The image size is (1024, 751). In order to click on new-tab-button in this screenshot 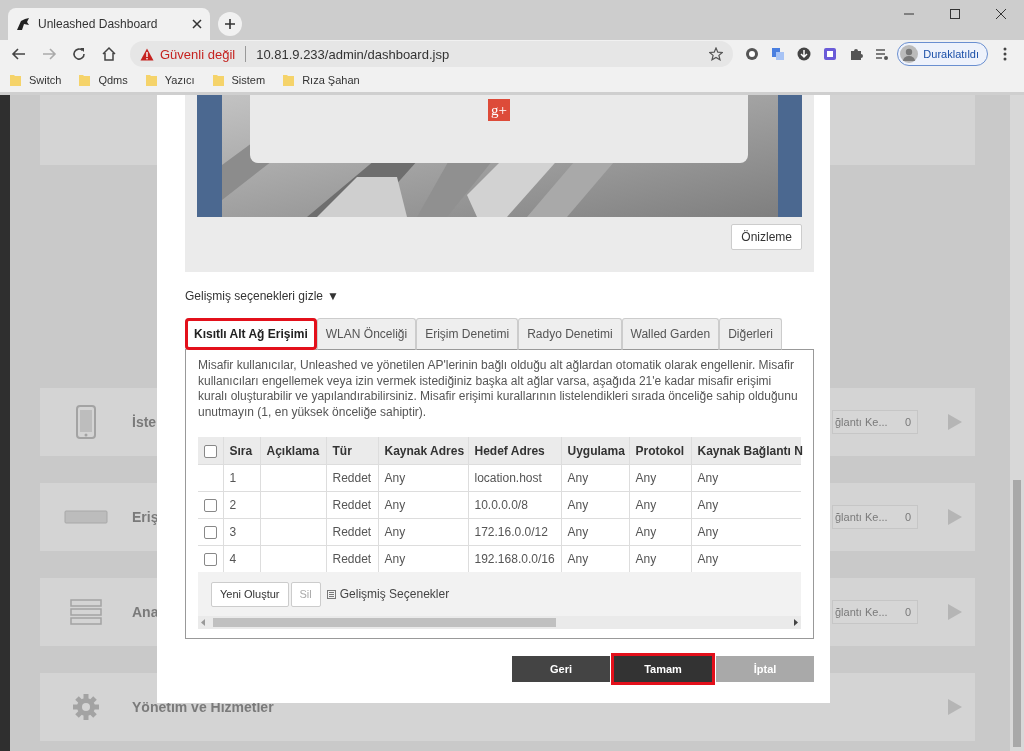, I will do `click(230, 24)`.